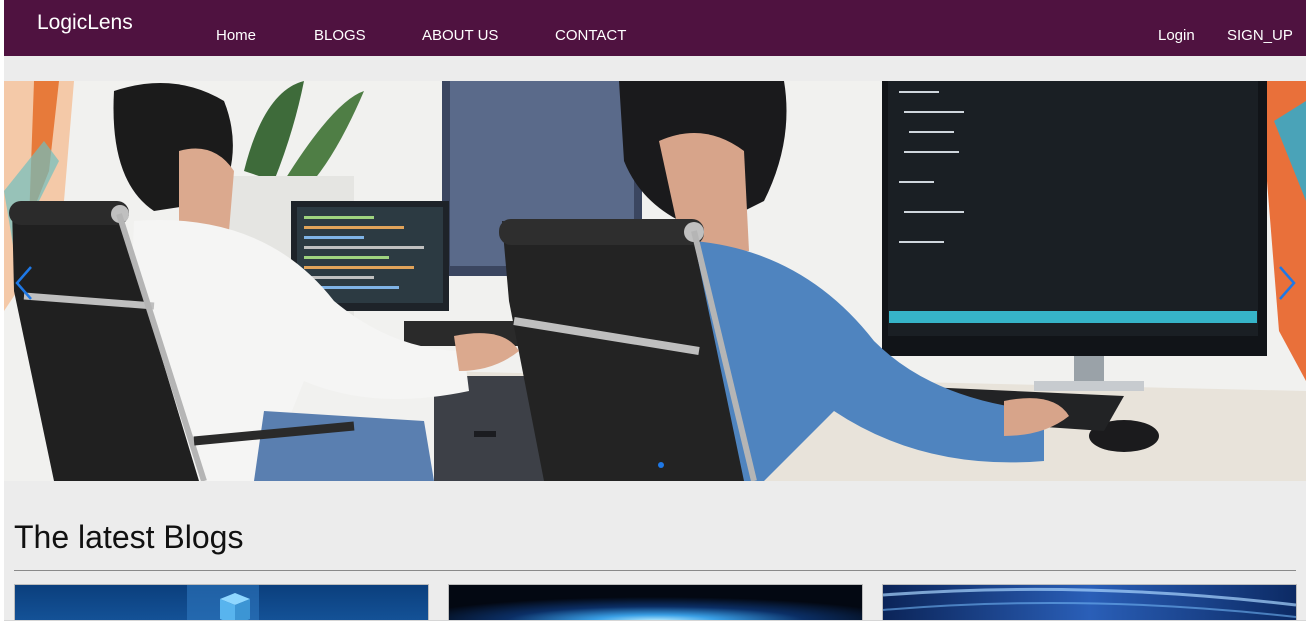  Describe the element at coordinates (129, 537) in the screenshot. I see `latest-blogs-heading: The latest Blogs` at that location.